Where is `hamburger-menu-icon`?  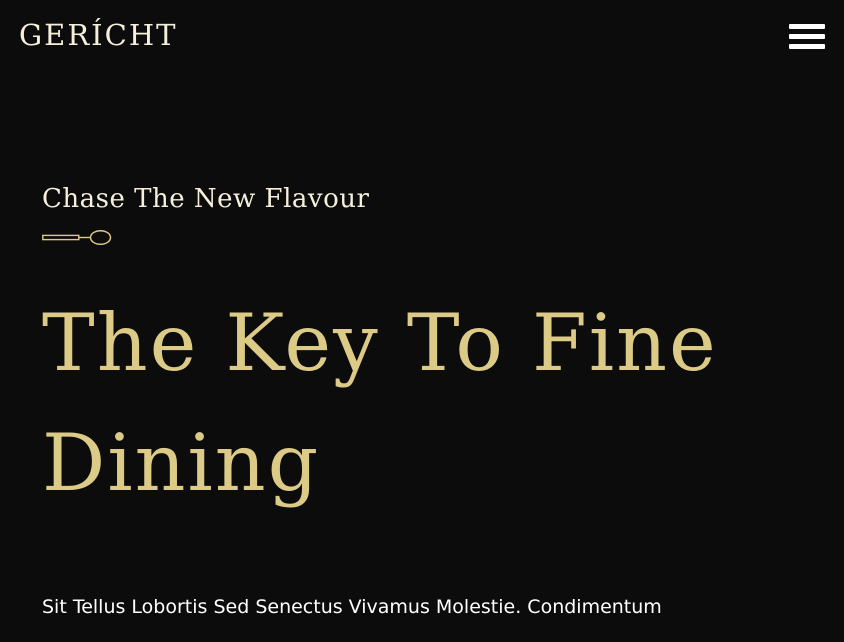
hamburger-menu-icon is located at coordinates (807, 37).